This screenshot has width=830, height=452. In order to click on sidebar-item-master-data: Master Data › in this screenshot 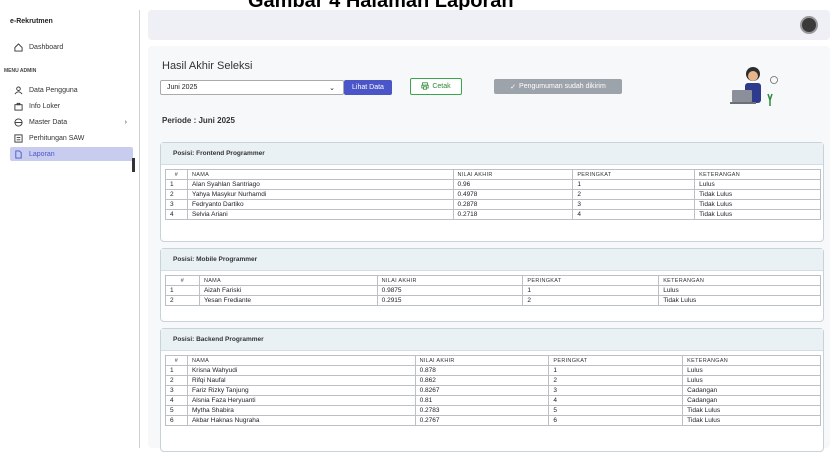, I will do `click(71, 122)`.